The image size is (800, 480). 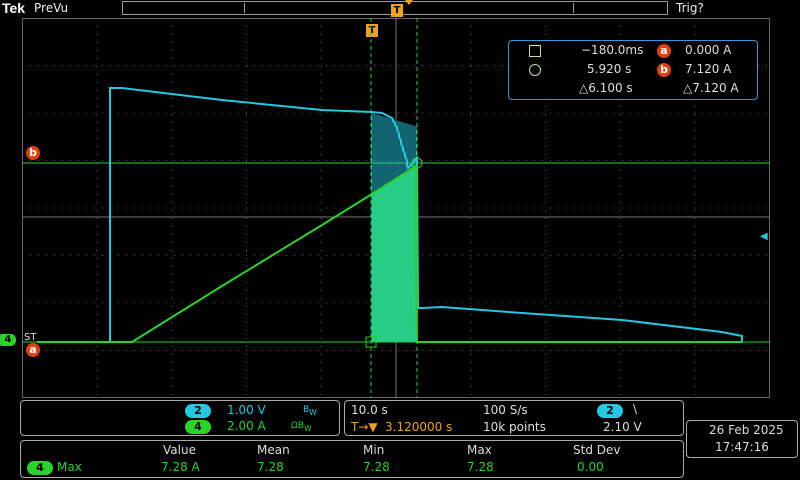 What do you see at coordinates (606, 88) in the screenshot?
I see `cursor-delta-time: △6.100 s` at bounding box center [606, 88].